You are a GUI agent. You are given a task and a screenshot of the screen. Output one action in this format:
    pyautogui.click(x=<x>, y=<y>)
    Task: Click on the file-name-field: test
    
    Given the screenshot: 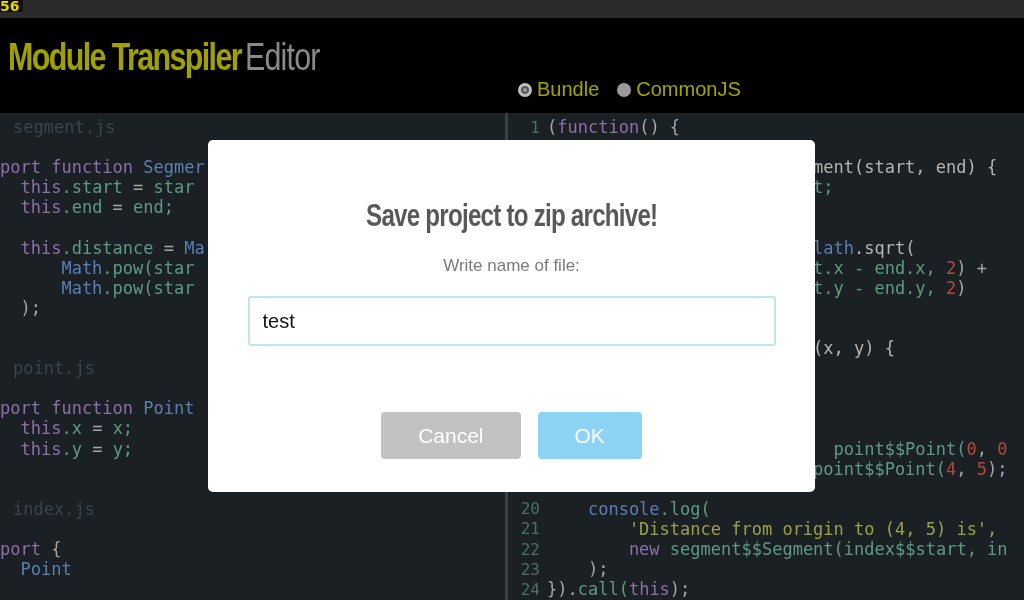 What is the action you would take?
    pyautogui.click(x=511, y=321)
    